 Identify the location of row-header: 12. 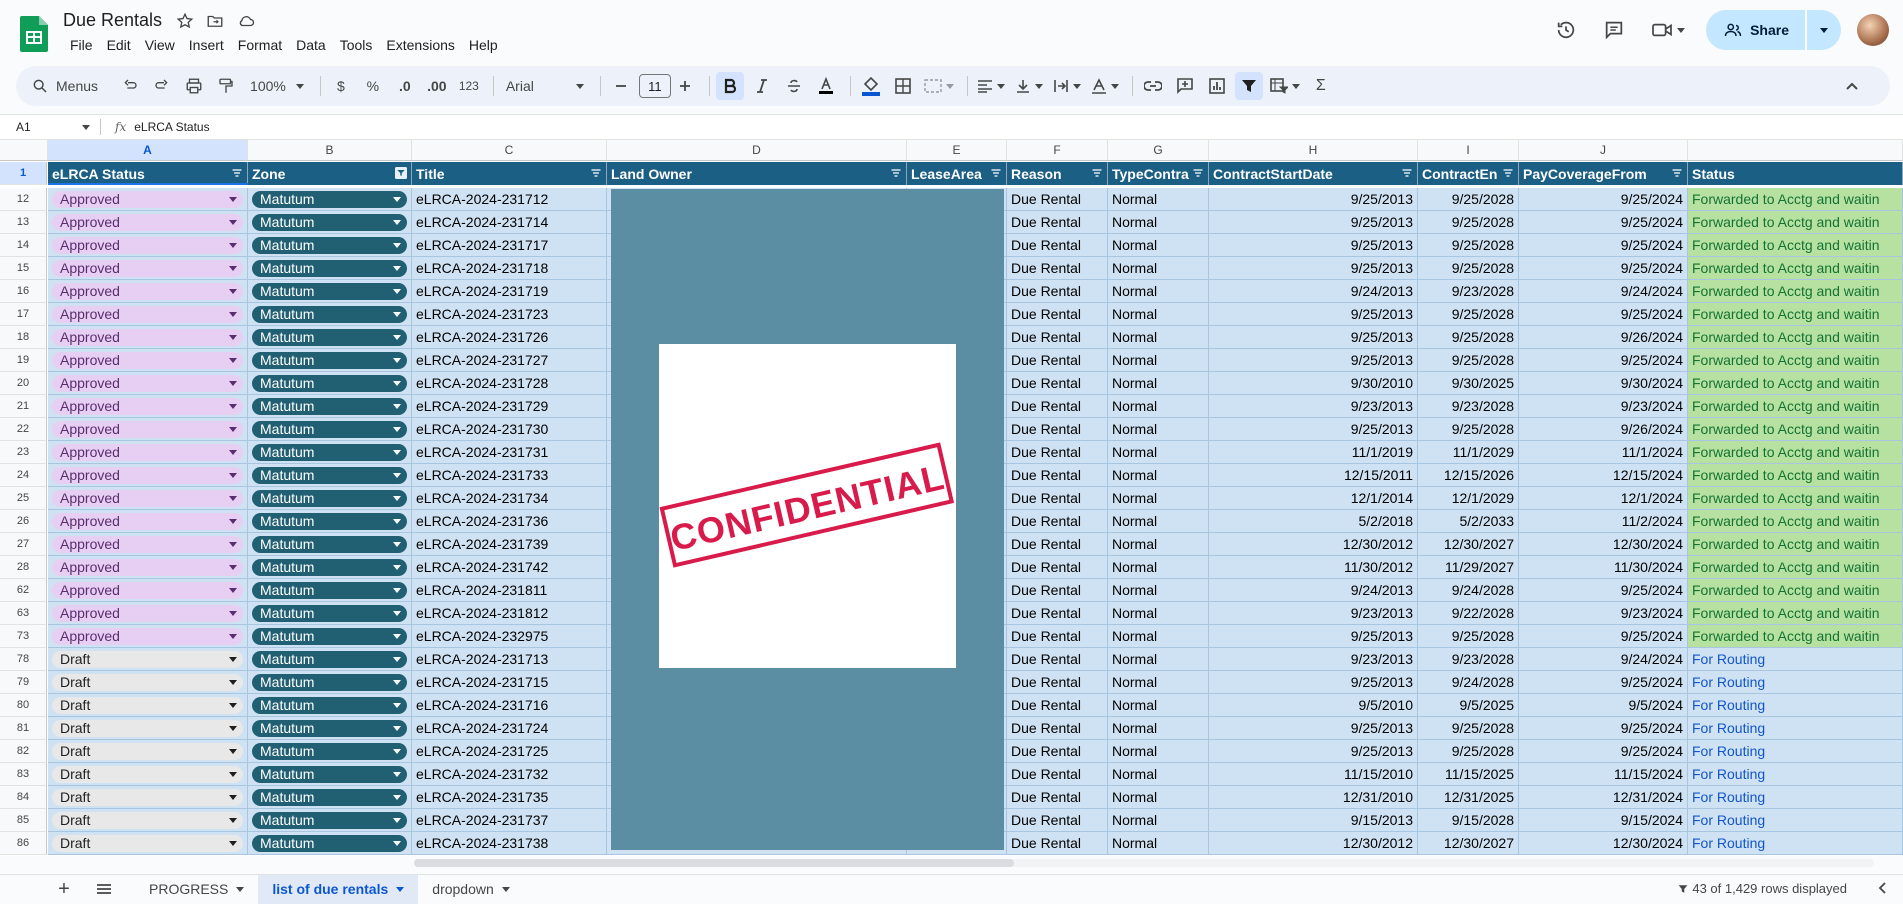
(23, 199).